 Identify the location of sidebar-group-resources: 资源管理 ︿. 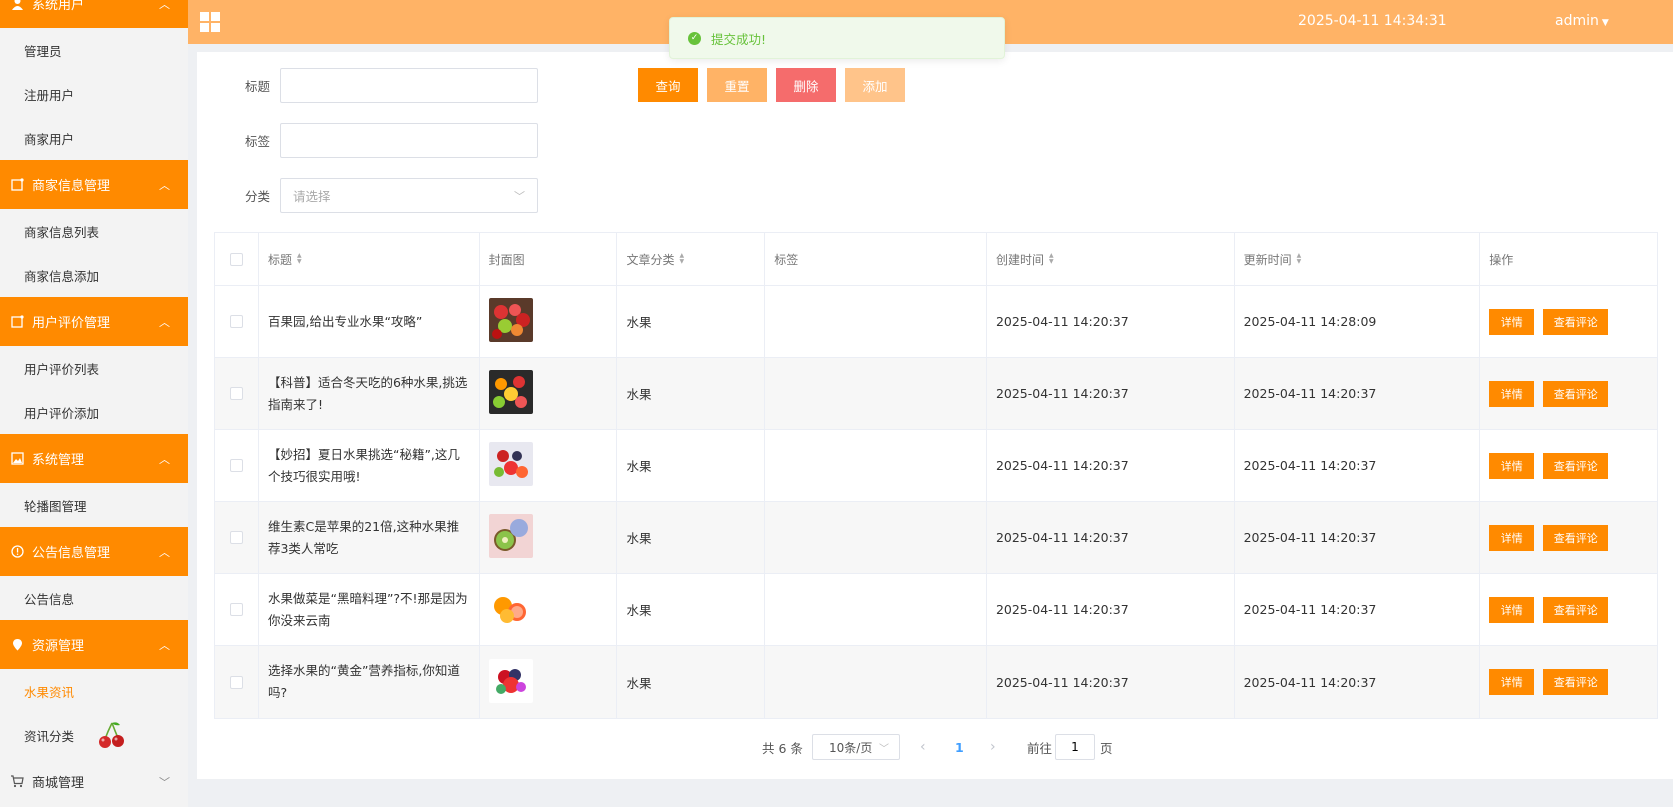
(94, 644).